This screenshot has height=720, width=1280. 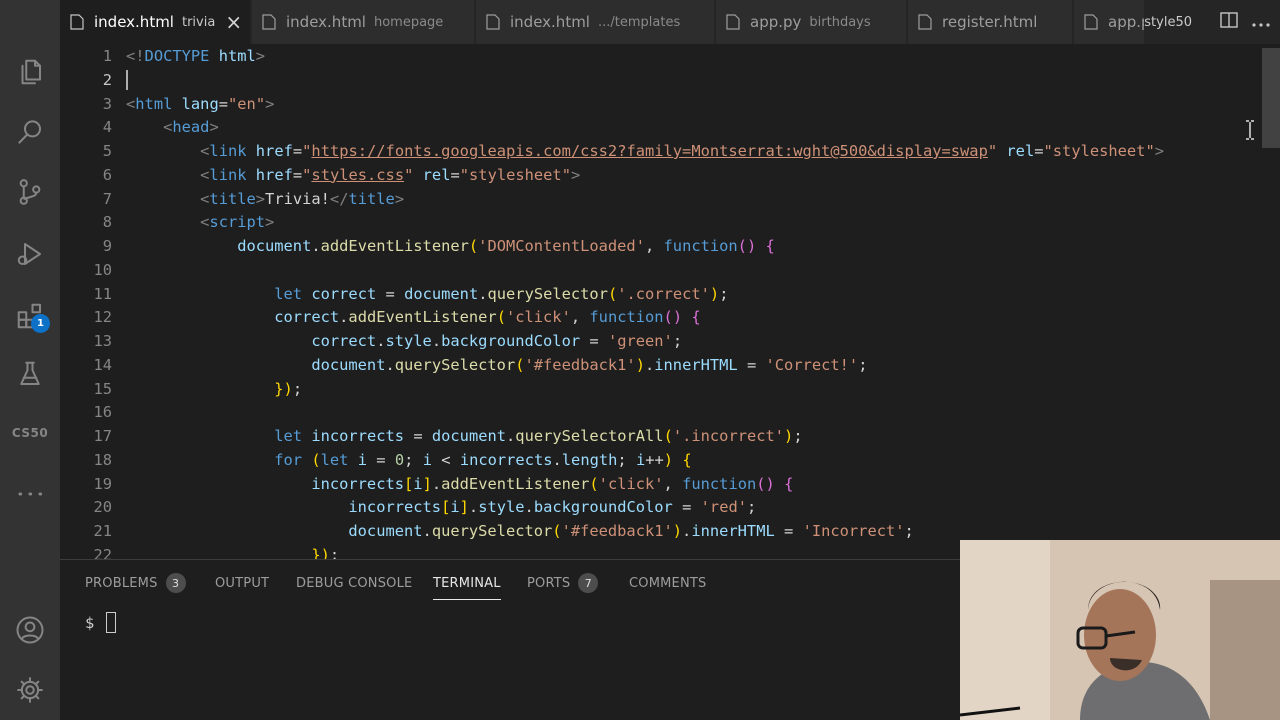 What do you see at coordinates (990, 22) in the screenshot?
I see `tab-register-html: register.html` at bounding box center [990, 22].